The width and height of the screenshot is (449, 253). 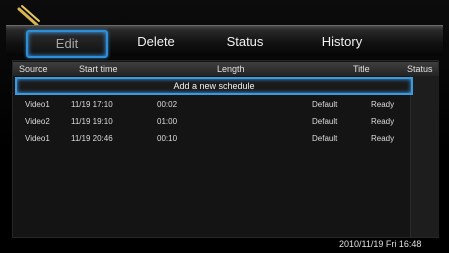 I want to click on tab-bar: Edit Delete Status History, so click(x=224, y=41).